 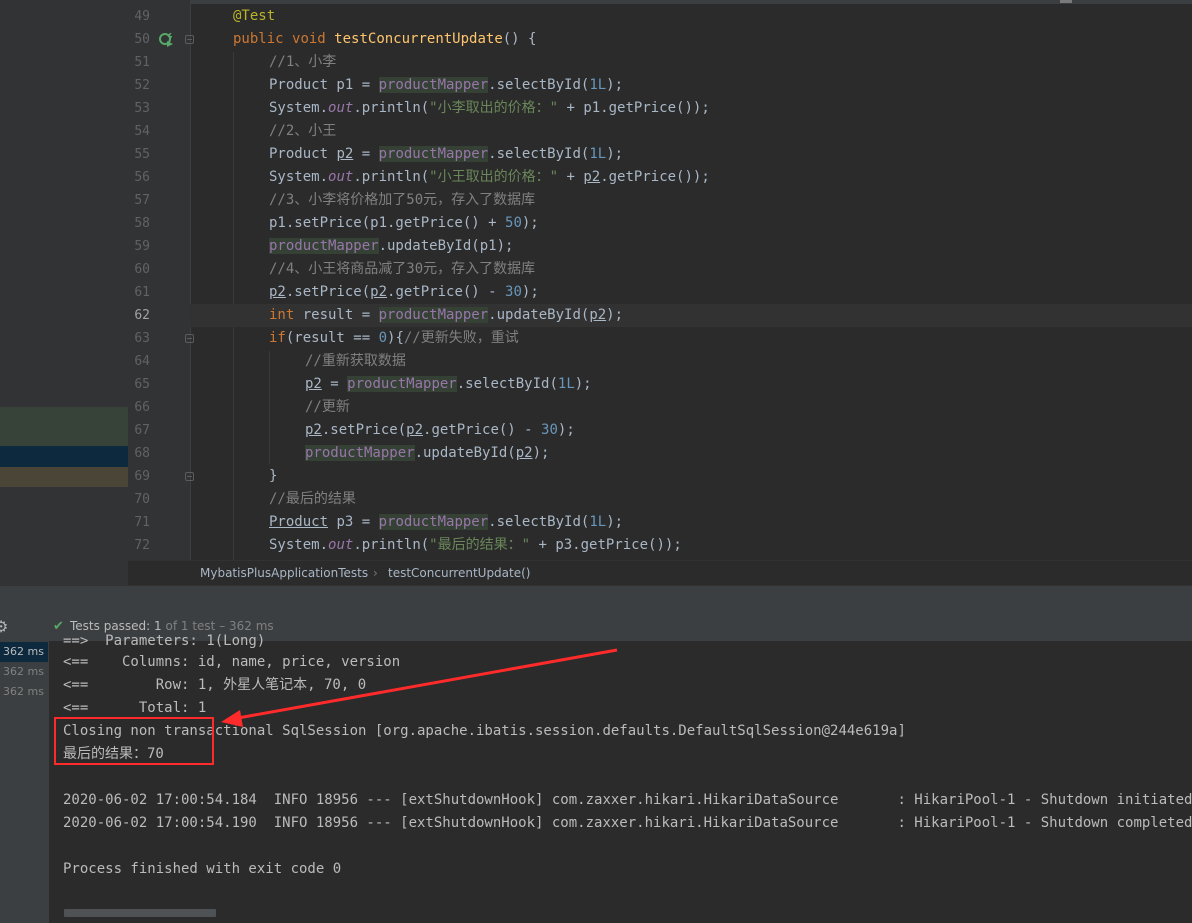 What do you see at coordinates (284, 573) in the screenshot?
I see `breadcrumb-class: MybatisPlusApplicationTests` at bounding box center [284, 573].